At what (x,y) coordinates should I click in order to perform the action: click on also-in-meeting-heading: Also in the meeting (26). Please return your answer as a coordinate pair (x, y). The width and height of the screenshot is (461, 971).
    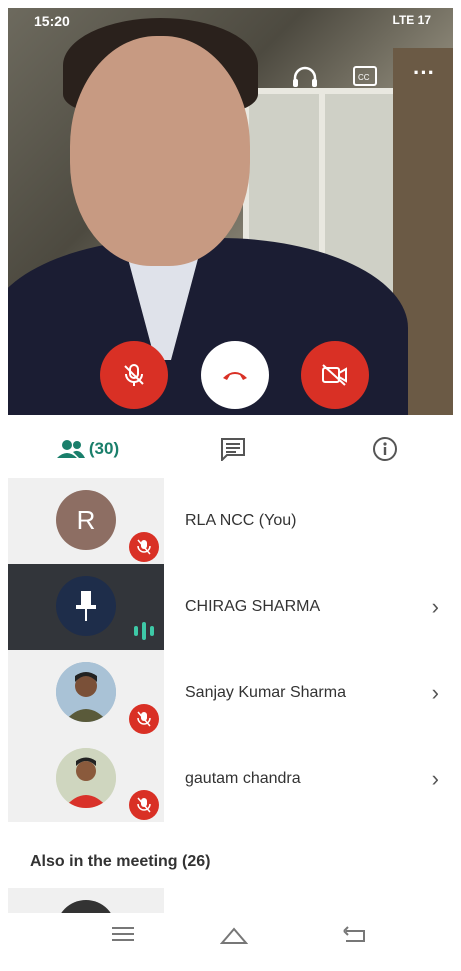
    Looking at the image, I should click on (120, 861).